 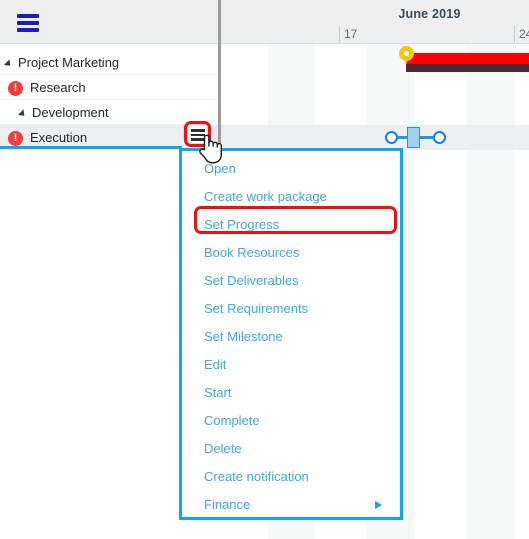 What do you see at coordinates (251, 280) in the screenshot?
I see `menu-item-label: Set Deliverables` at bounding box center [251, 280].